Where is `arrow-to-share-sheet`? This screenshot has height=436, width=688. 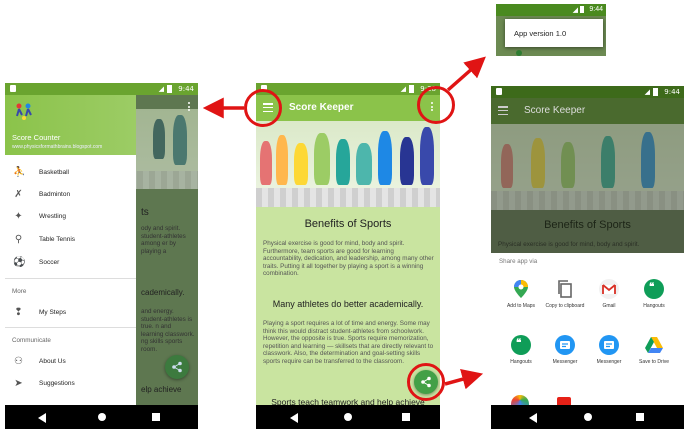 arrow-to-share-sheet is located at coordinates (464, 379).